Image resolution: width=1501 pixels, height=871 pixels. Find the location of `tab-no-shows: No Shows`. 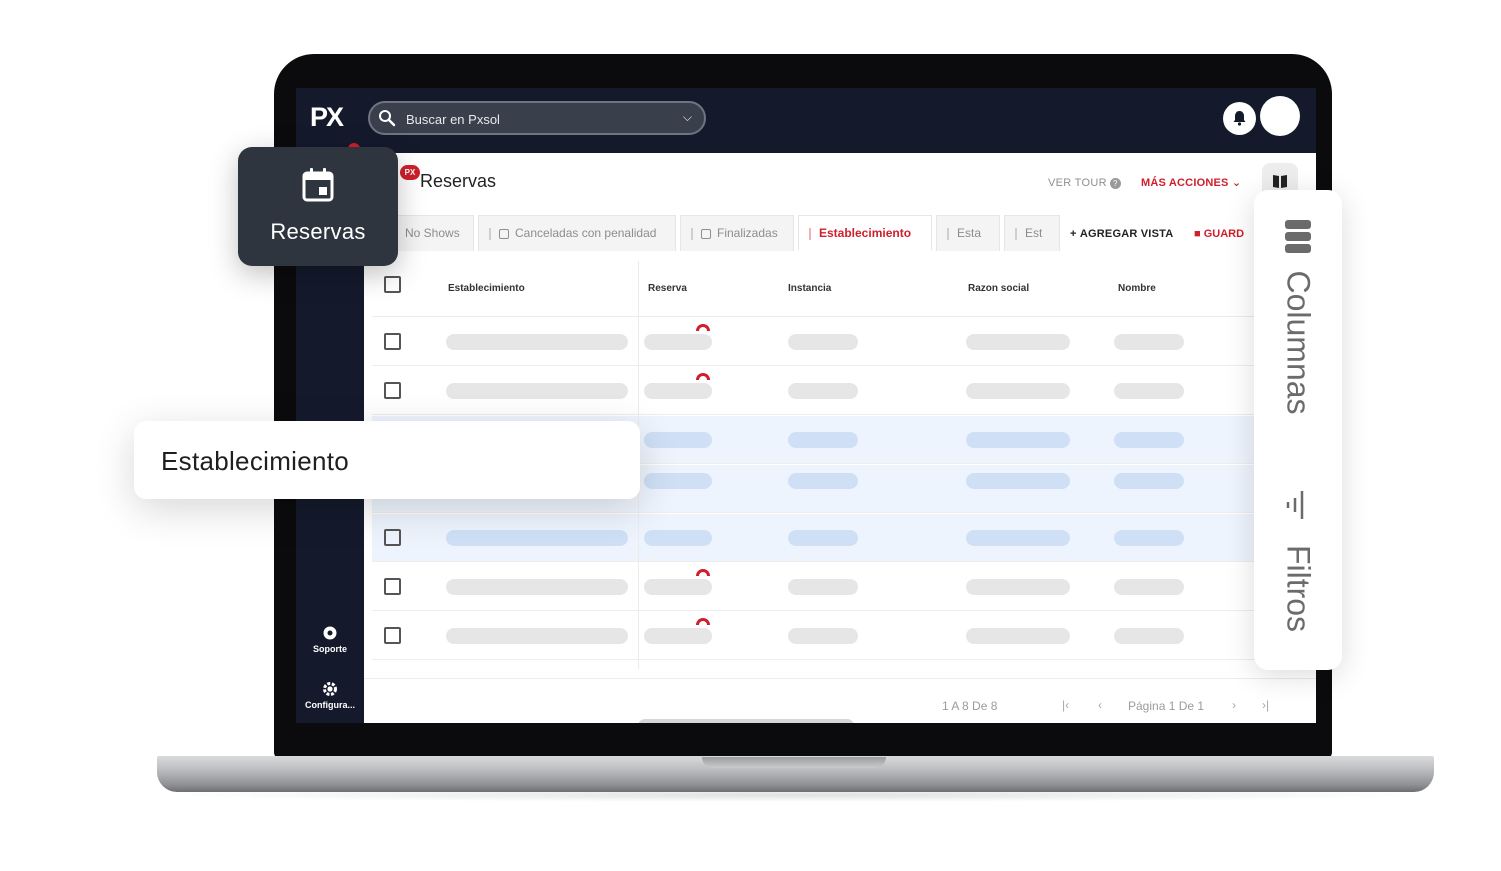

tab-no-shows: No Shows is located at coordinates (434, 233).